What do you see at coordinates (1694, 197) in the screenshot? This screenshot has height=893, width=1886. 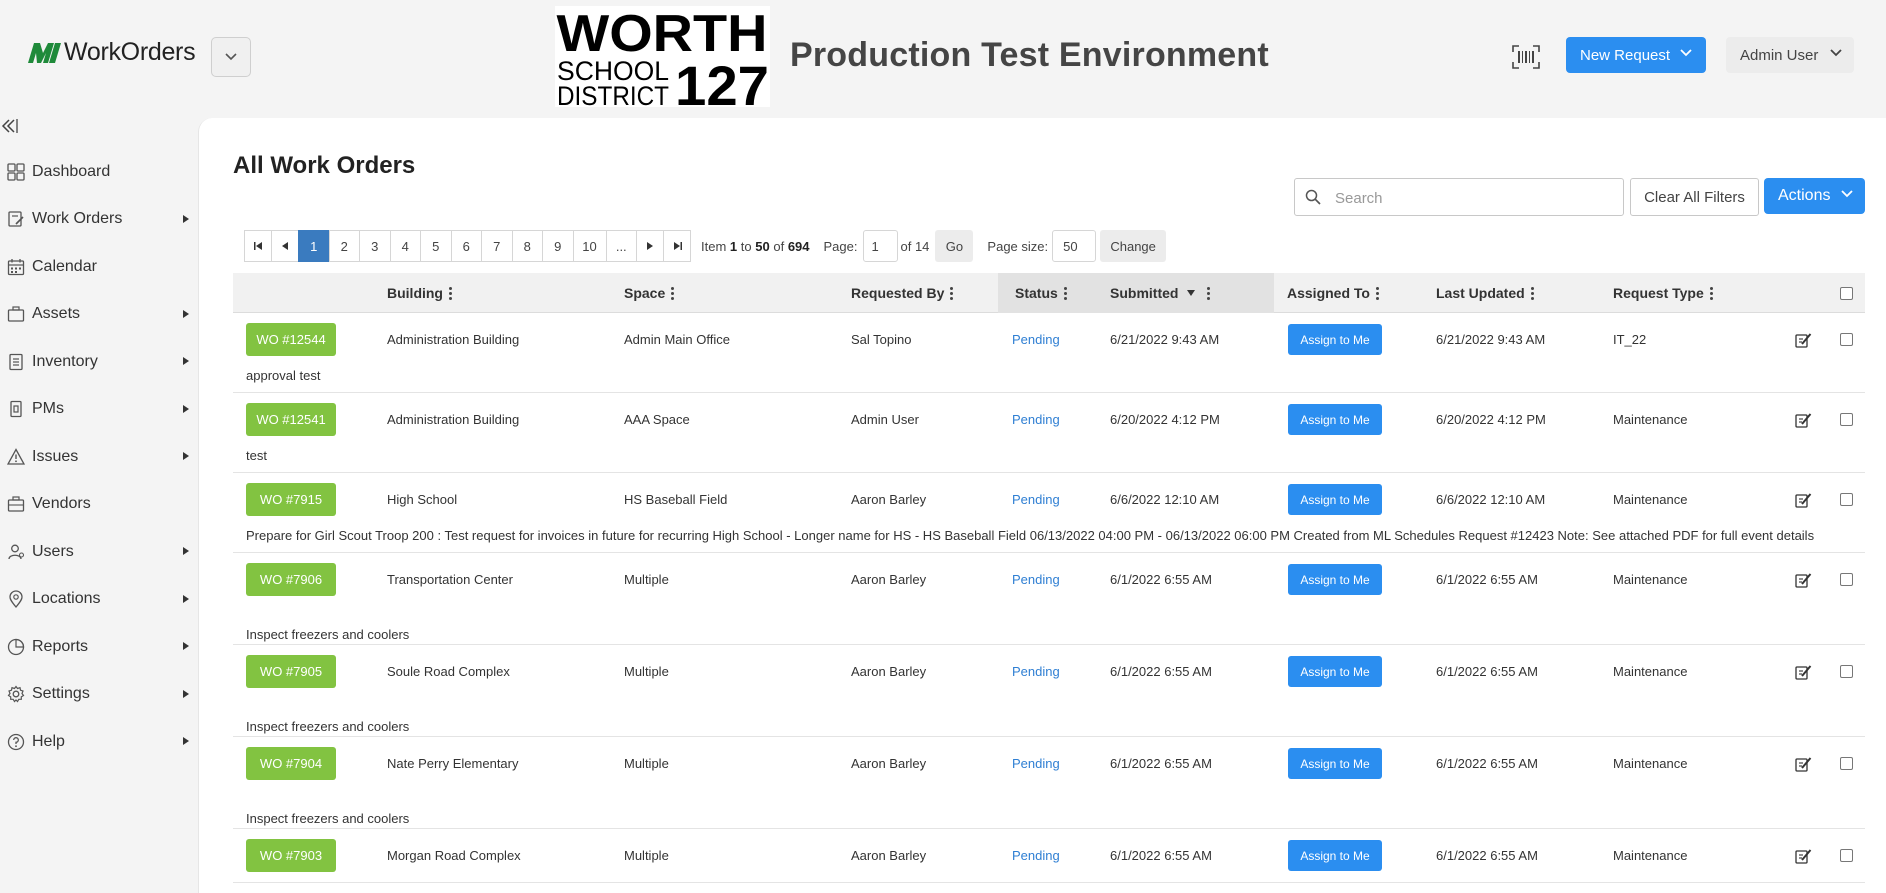 I see `clear-all-filters-button: Clear All Filters` at bounding box center [1694, 197].